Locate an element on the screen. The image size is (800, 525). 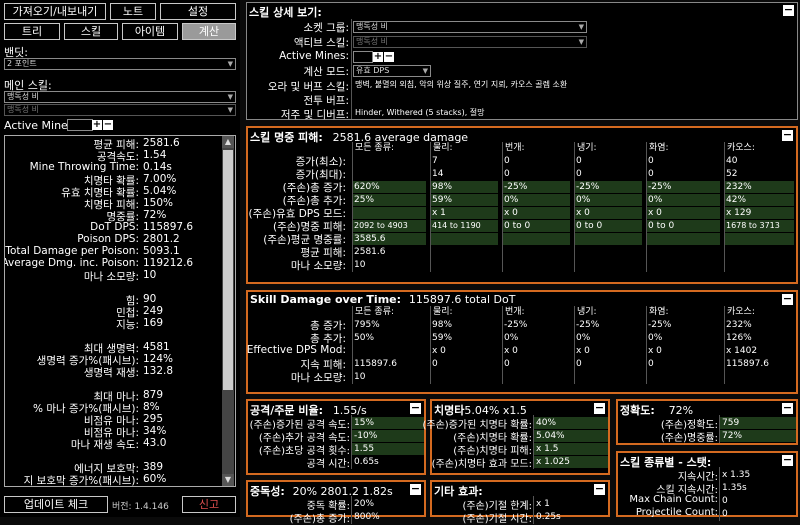
tab-calcs: 계산 is located at coordinates (209, 31).